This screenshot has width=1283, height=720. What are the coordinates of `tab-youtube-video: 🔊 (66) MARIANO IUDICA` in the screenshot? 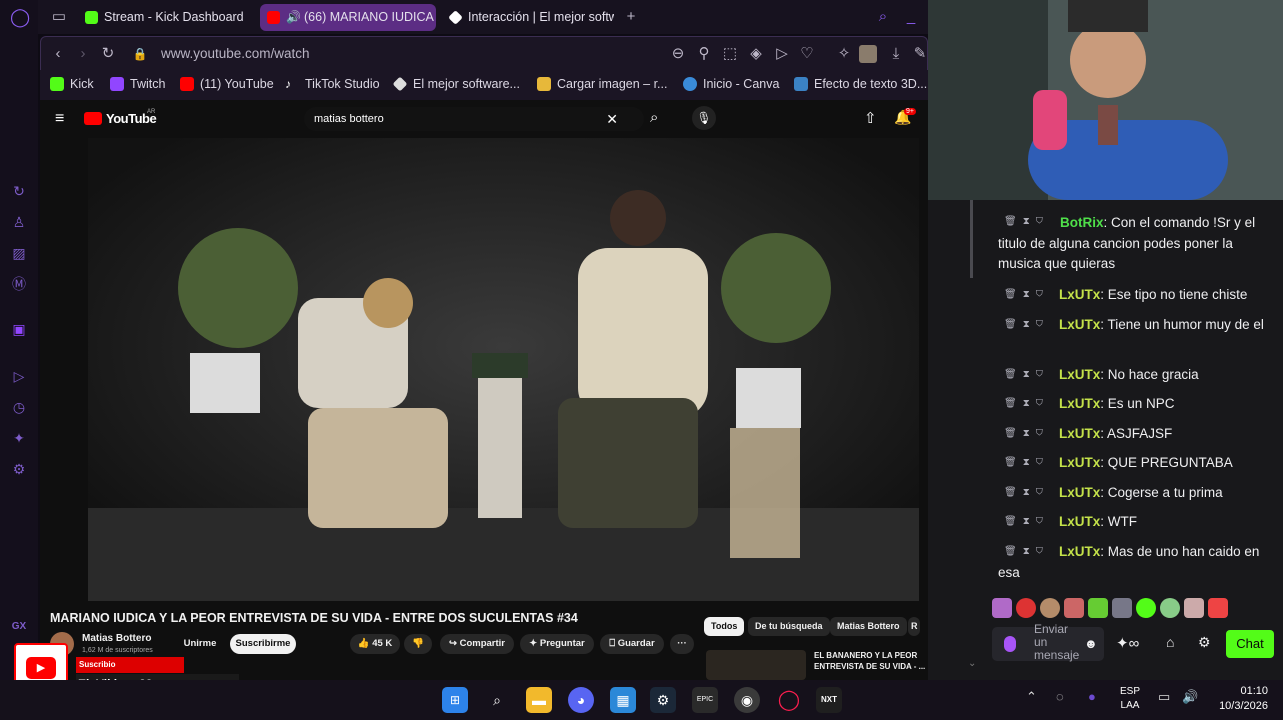 It's located at (348, 17).